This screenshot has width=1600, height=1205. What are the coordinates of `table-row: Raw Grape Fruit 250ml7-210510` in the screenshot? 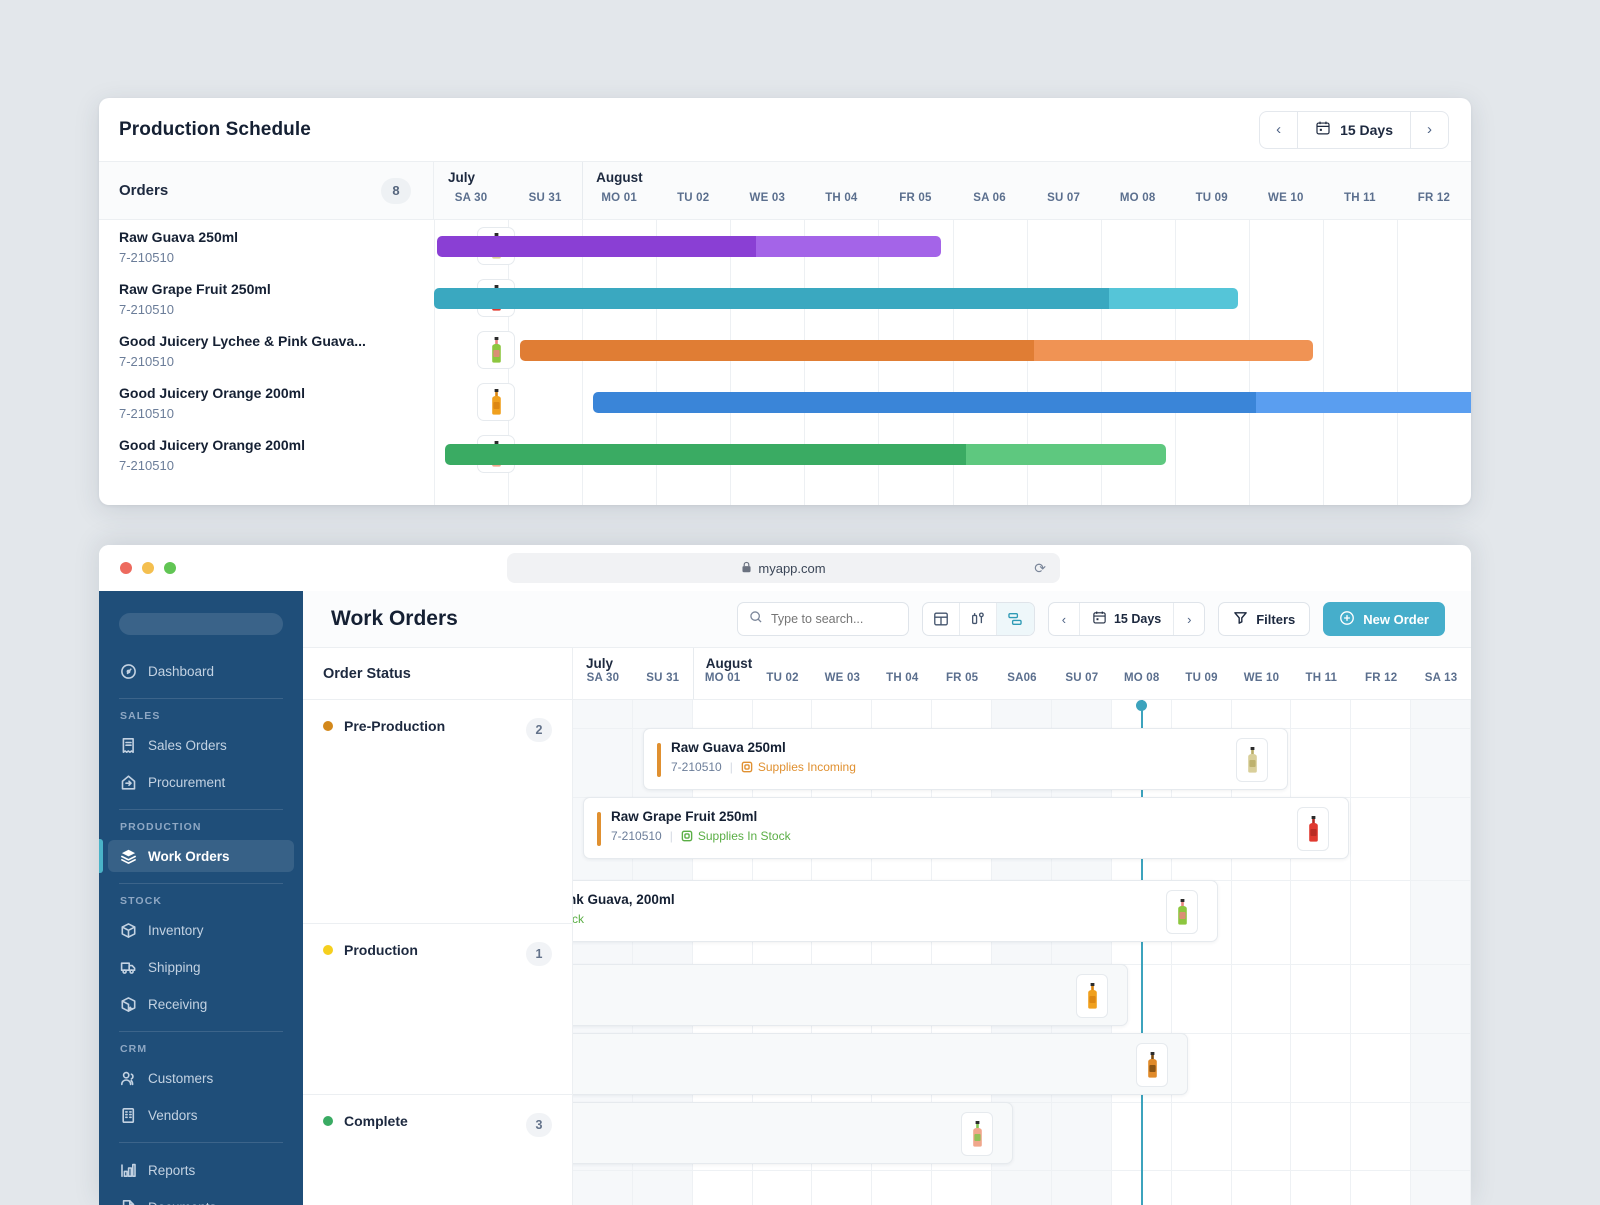 It's located at (785, 298).